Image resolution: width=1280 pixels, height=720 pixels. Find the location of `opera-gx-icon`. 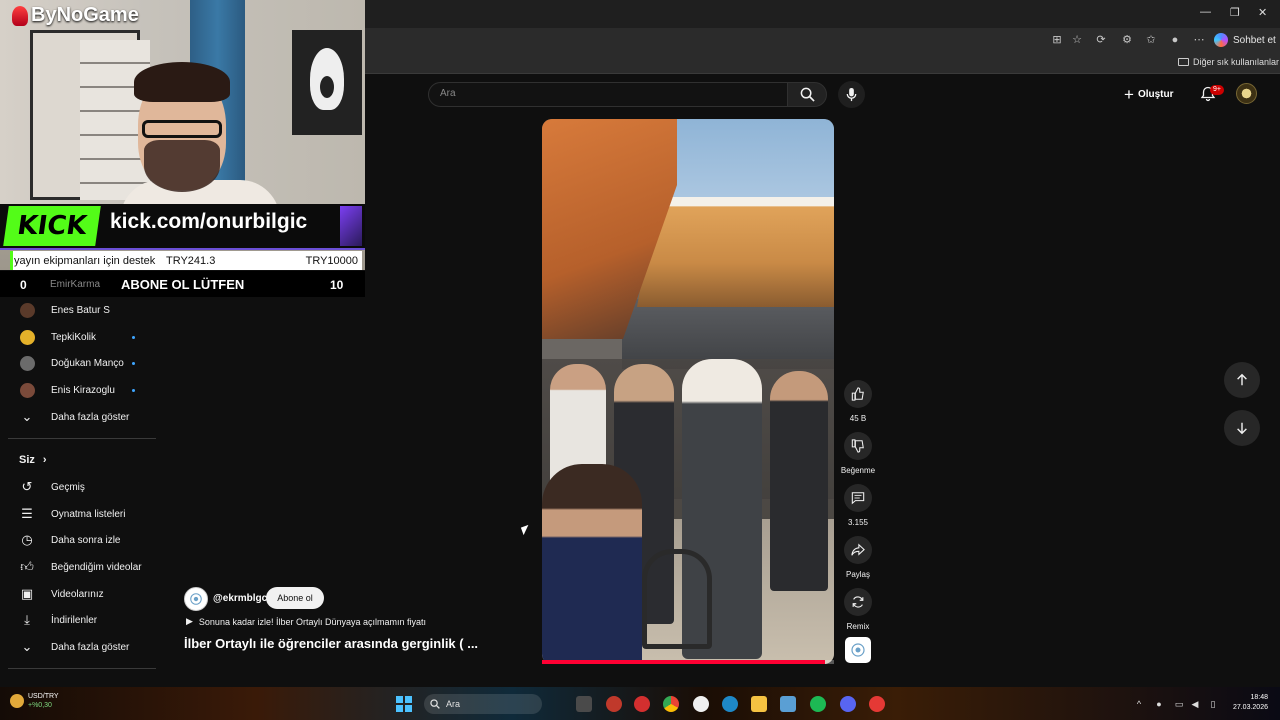

opera-gx-icon is located at coordinates (642, 704).